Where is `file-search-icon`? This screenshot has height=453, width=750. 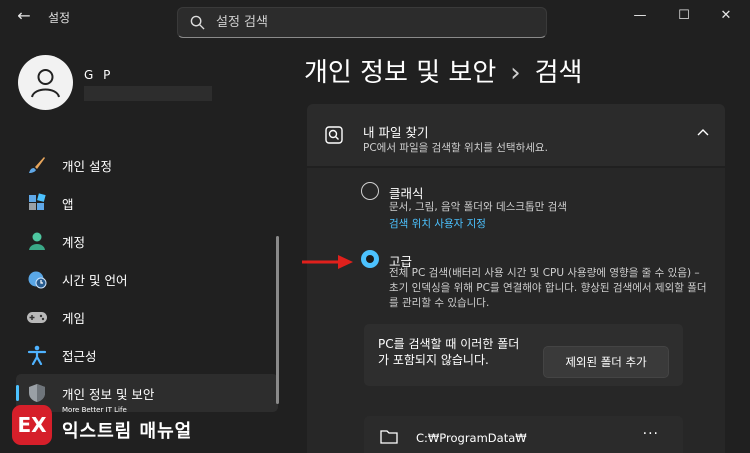 file-search-icon is located at coordinates (334, 135).